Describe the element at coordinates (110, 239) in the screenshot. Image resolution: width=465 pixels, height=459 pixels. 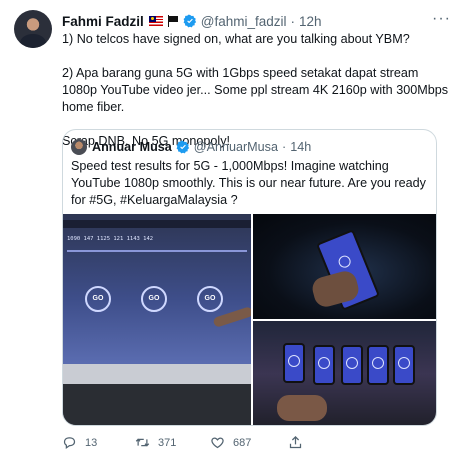
I see `speedtest-readout: 1090 147 1125 121 1143 142` at that location.